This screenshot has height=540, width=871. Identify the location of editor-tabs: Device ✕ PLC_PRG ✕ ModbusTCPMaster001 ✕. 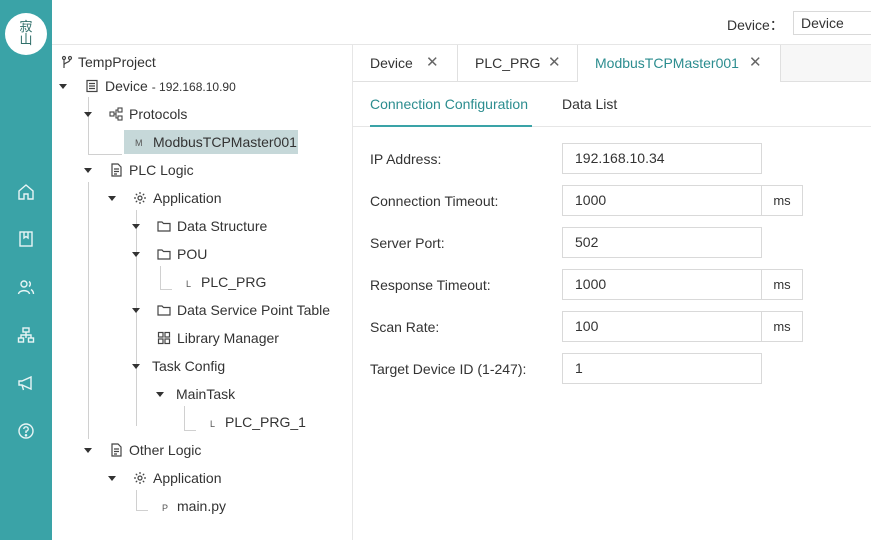
(612, 63).